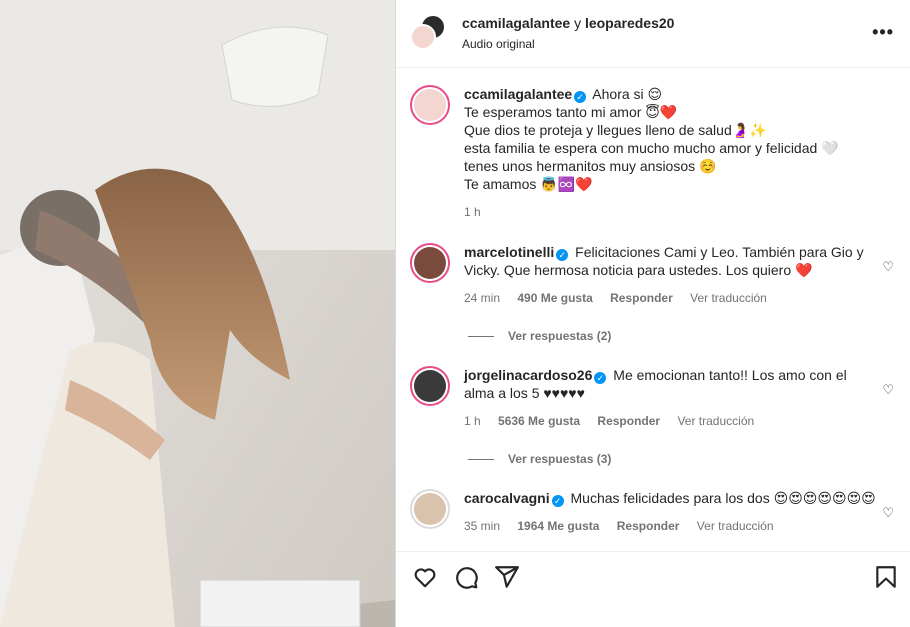 This screenshot has height=627, width=910. I want to click on heart-icon, so click(425, 577).